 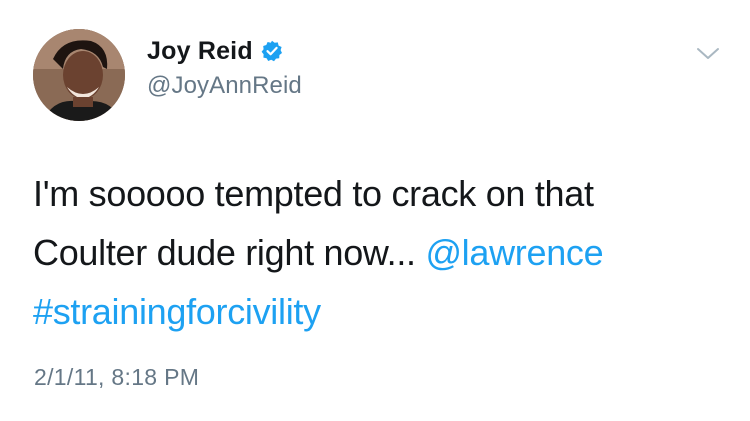 I want to click on timestamp: 2/1/11, 8:18 PM, so click(x=116, y=377).